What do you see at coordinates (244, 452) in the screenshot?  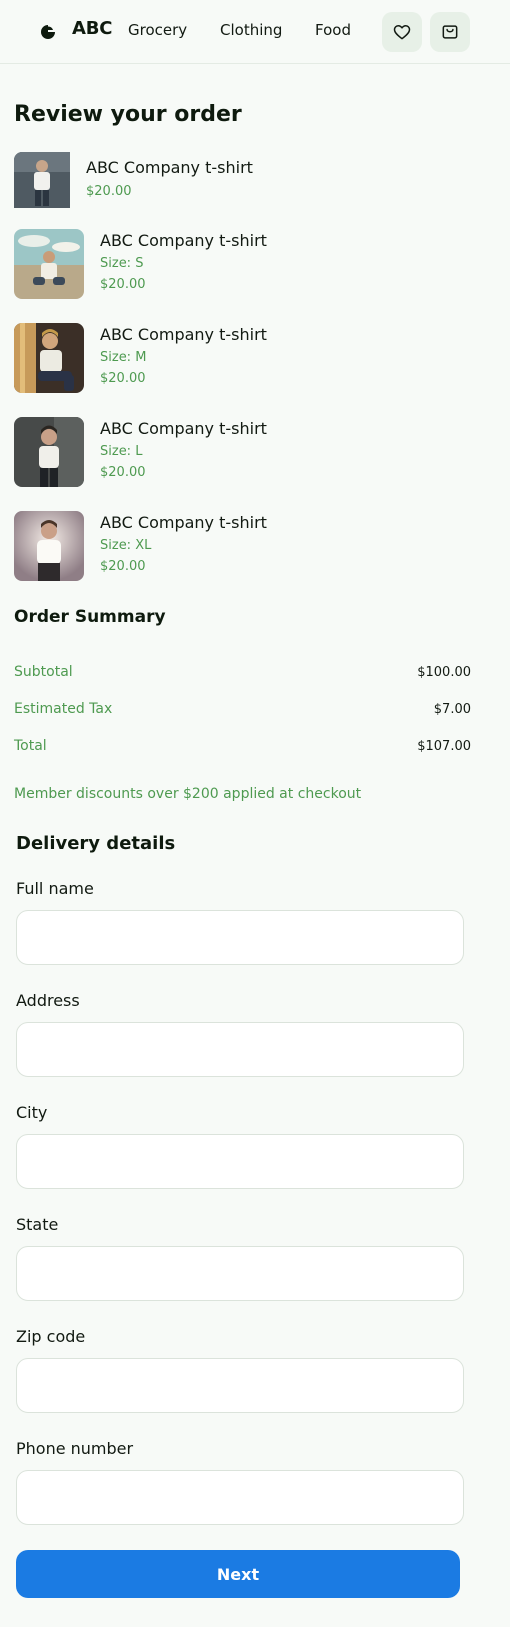 I see `order-item: ABC Company t-shirt Size: L $20.00` at bounding box center [244, 452].